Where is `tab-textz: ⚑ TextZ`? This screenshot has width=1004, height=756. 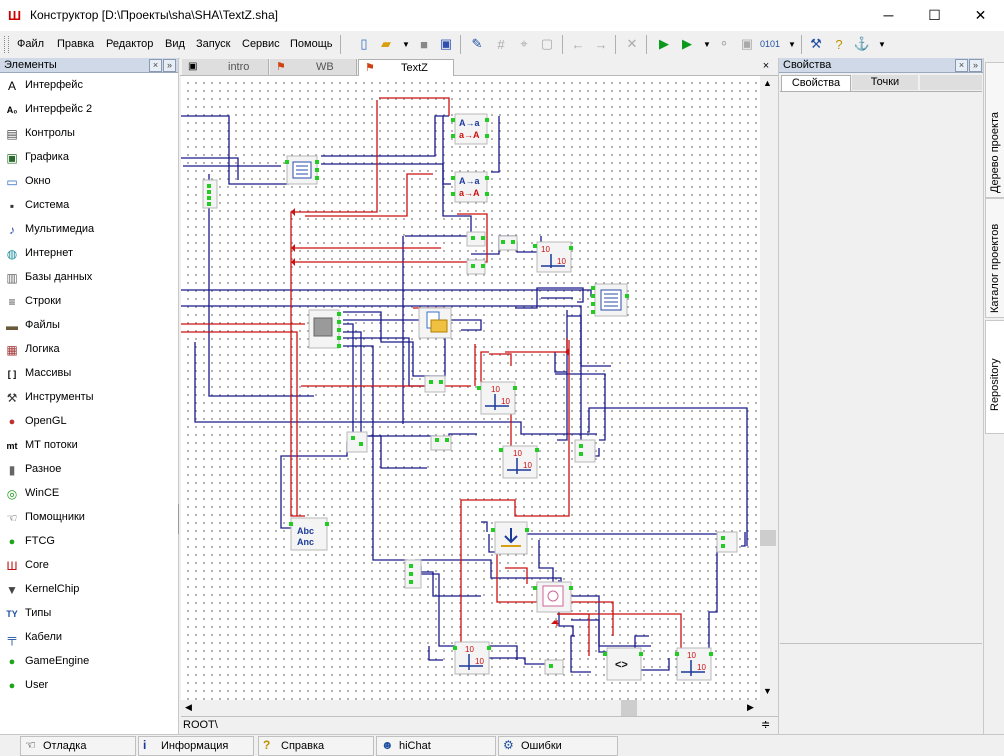
tab-textz: ⚑ TextZ is located at coordinates (406, 67).